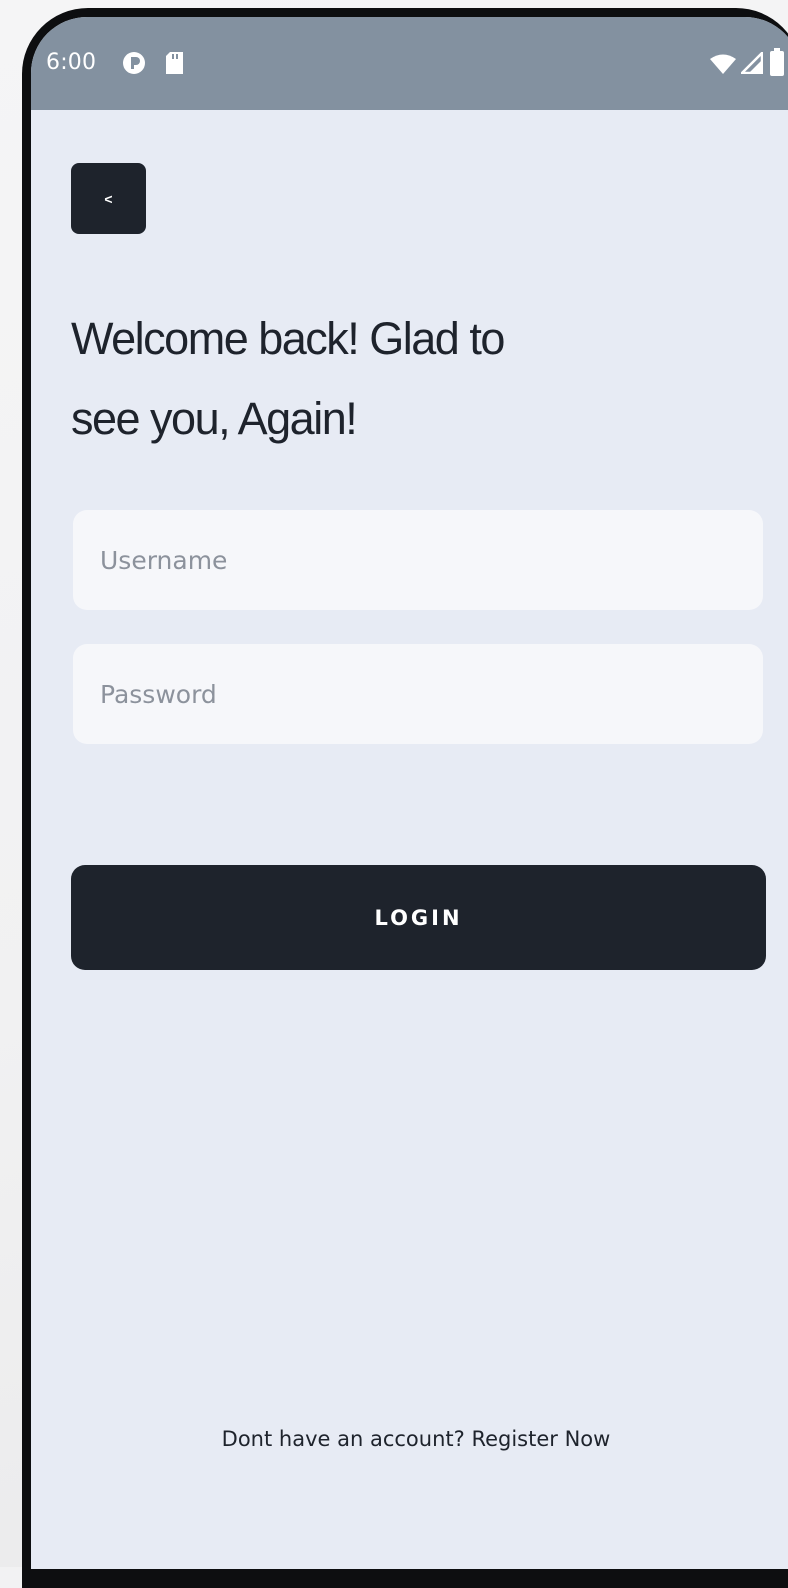  I want to click on register-now-link: Register Now, so click(540, 1439).